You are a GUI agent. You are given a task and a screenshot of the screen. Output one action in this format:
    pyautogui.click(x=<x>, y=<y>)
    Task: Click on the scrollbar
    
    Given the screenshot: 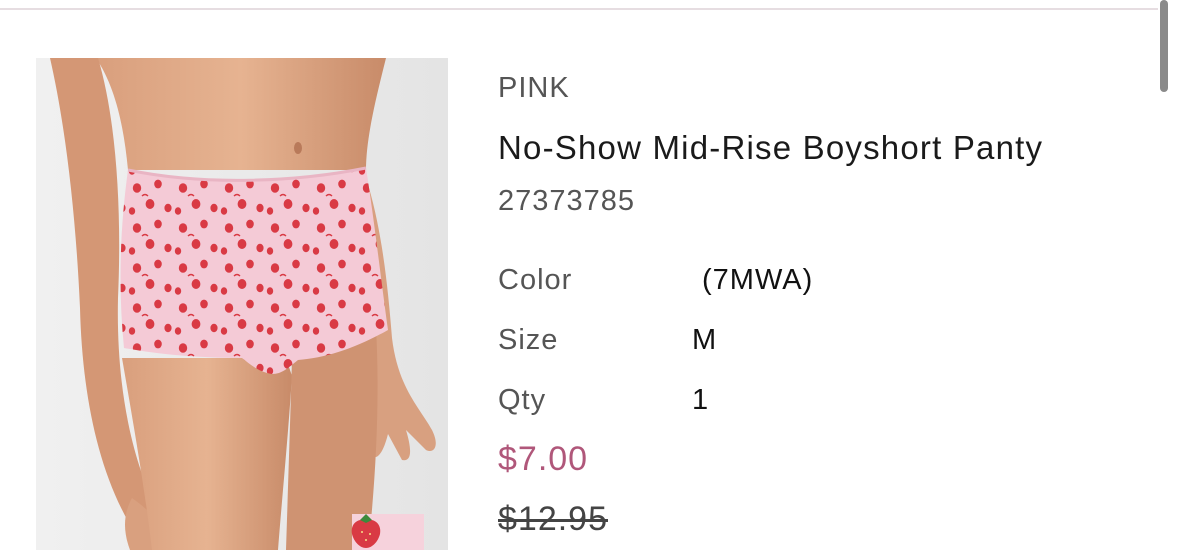 What is the action you would take?
    pyautogui.click(x=1164, y=46)
    